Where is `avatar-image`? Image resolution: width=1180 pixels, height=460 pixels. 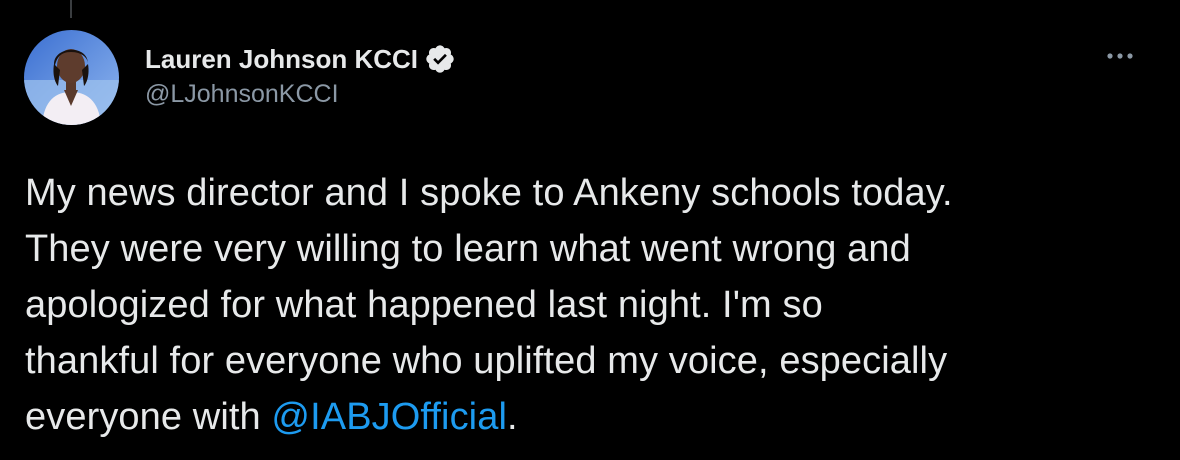 avatar-image is located at coordinates (71, 77).